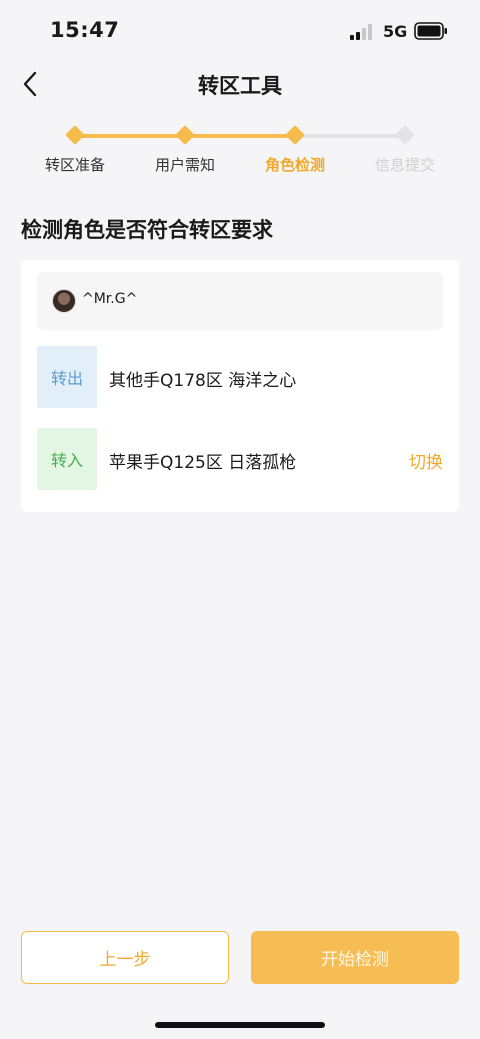  I want to click on previous-step-button: 上一步, so click(125, 957).